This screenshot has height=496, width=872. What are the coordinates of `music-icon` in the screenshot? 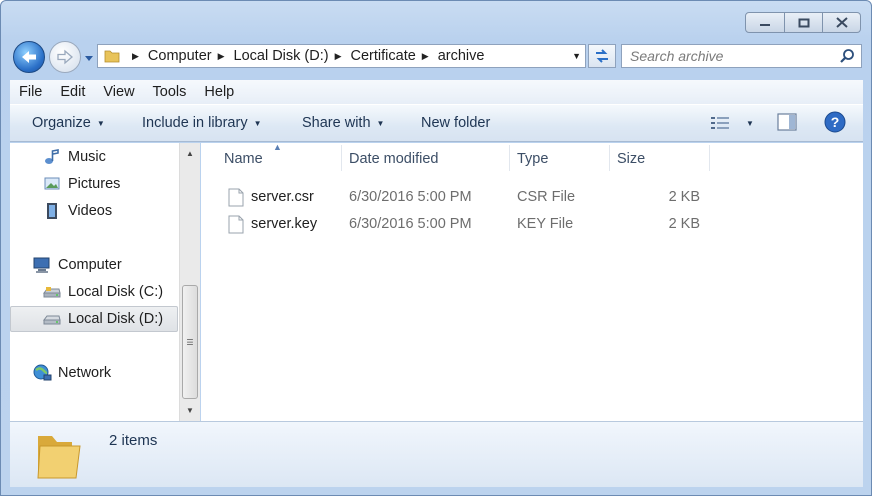 It's located at (52, 157).